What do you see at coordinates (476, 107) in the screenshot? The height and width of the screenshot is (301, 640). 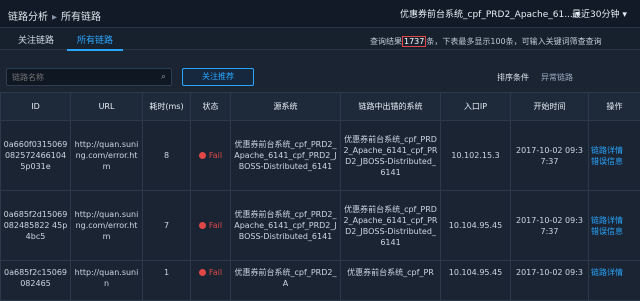 I see `col-header-ip: 入口IP` at bounding box center [476, 107].